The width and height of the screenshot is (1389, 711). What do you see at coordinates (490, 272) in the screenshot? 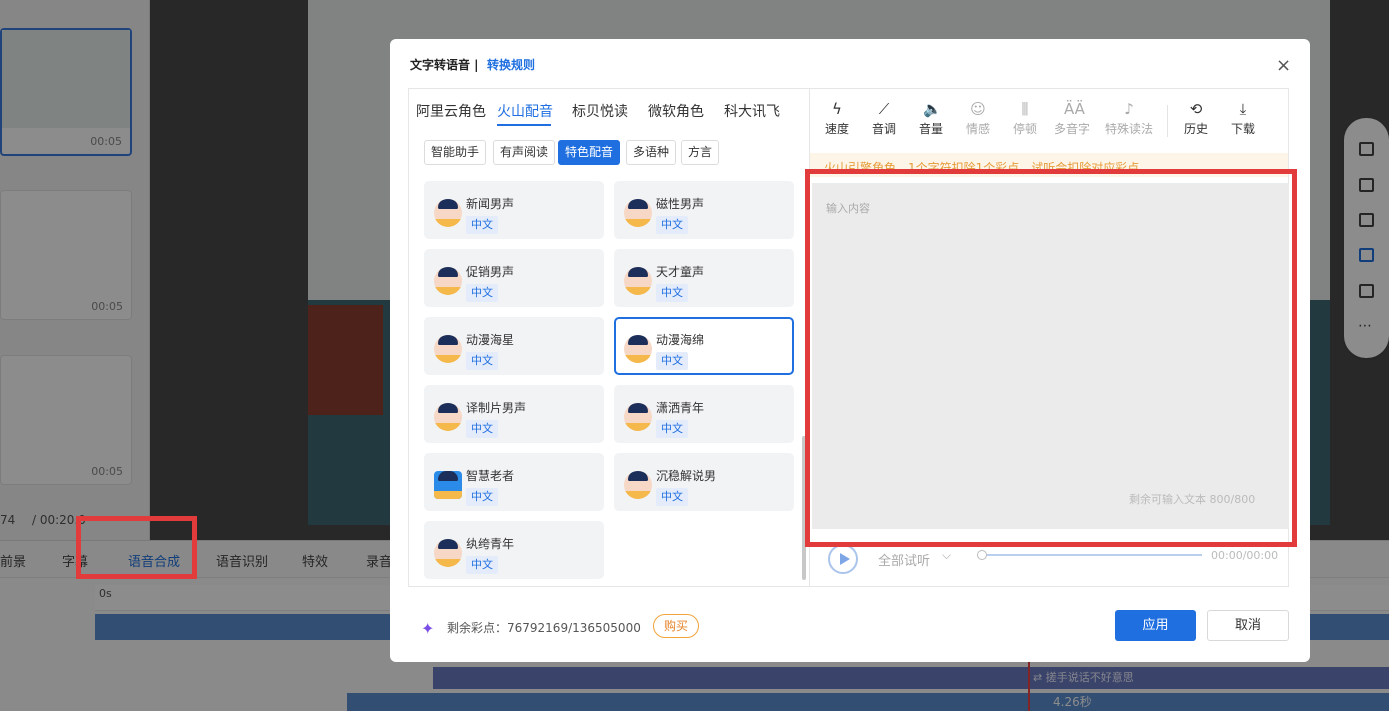
I see `voice-name: 促销男声` at bounding box center [490, 272].